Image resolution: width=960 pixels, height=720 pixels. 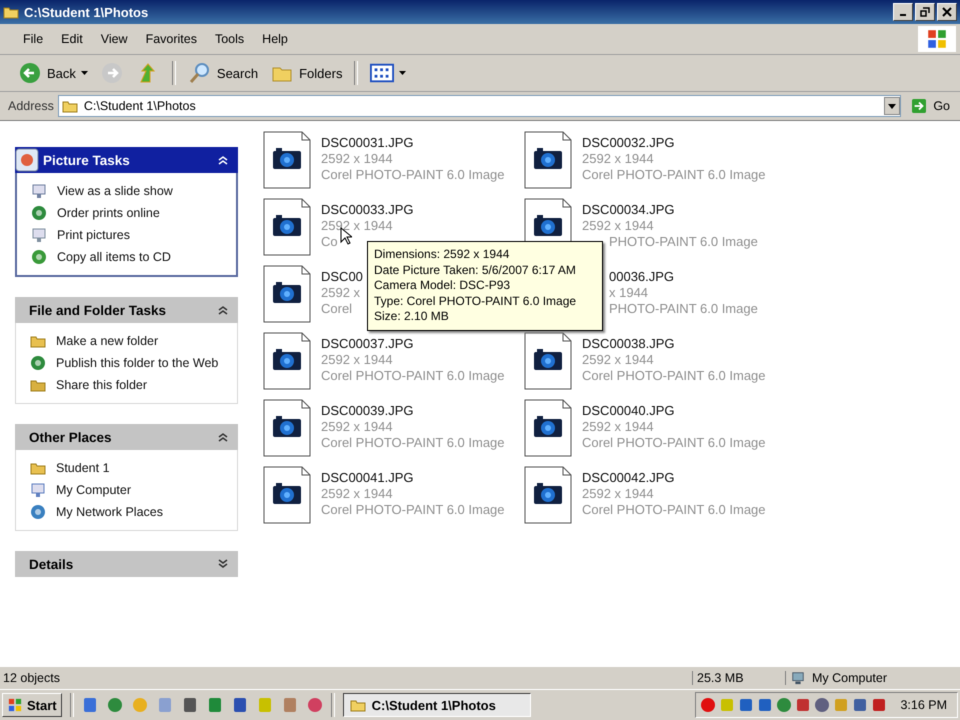 What do you see at coordinates (367, 143) in the screenshot?
I see `file-name: DSC00031.JPG` at bounding box center [367, 143].